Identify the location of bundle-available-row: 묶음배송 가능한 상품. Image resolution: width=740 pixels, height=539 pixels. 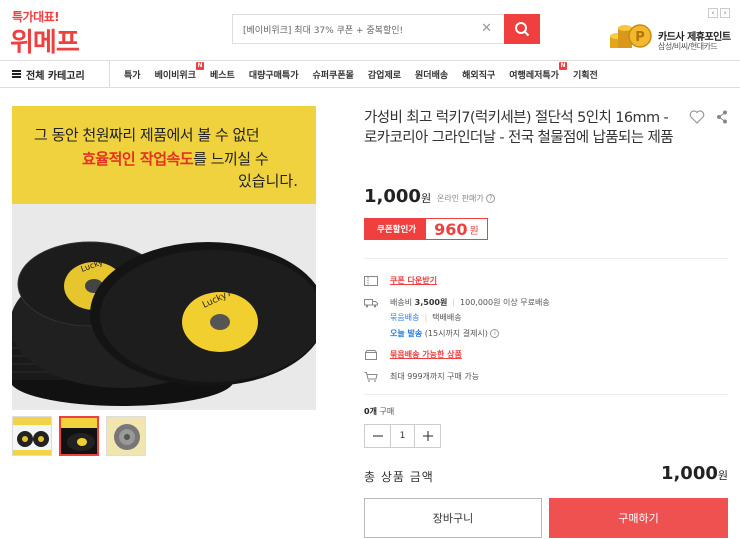
(413, 354).